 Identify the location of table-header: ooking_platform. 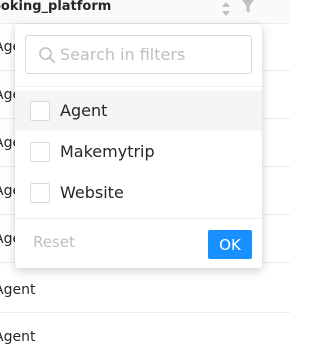
(145, 12).